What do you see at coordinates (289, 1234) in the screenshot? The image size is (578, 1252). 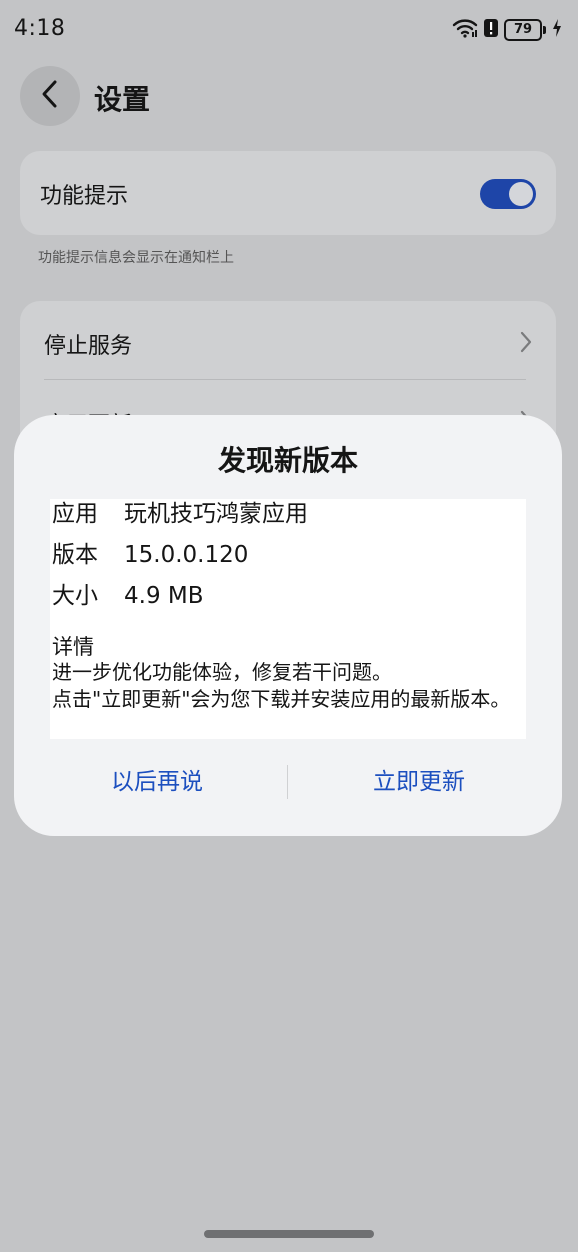 I see `home-indicator` at bounding box center [289, 1234].